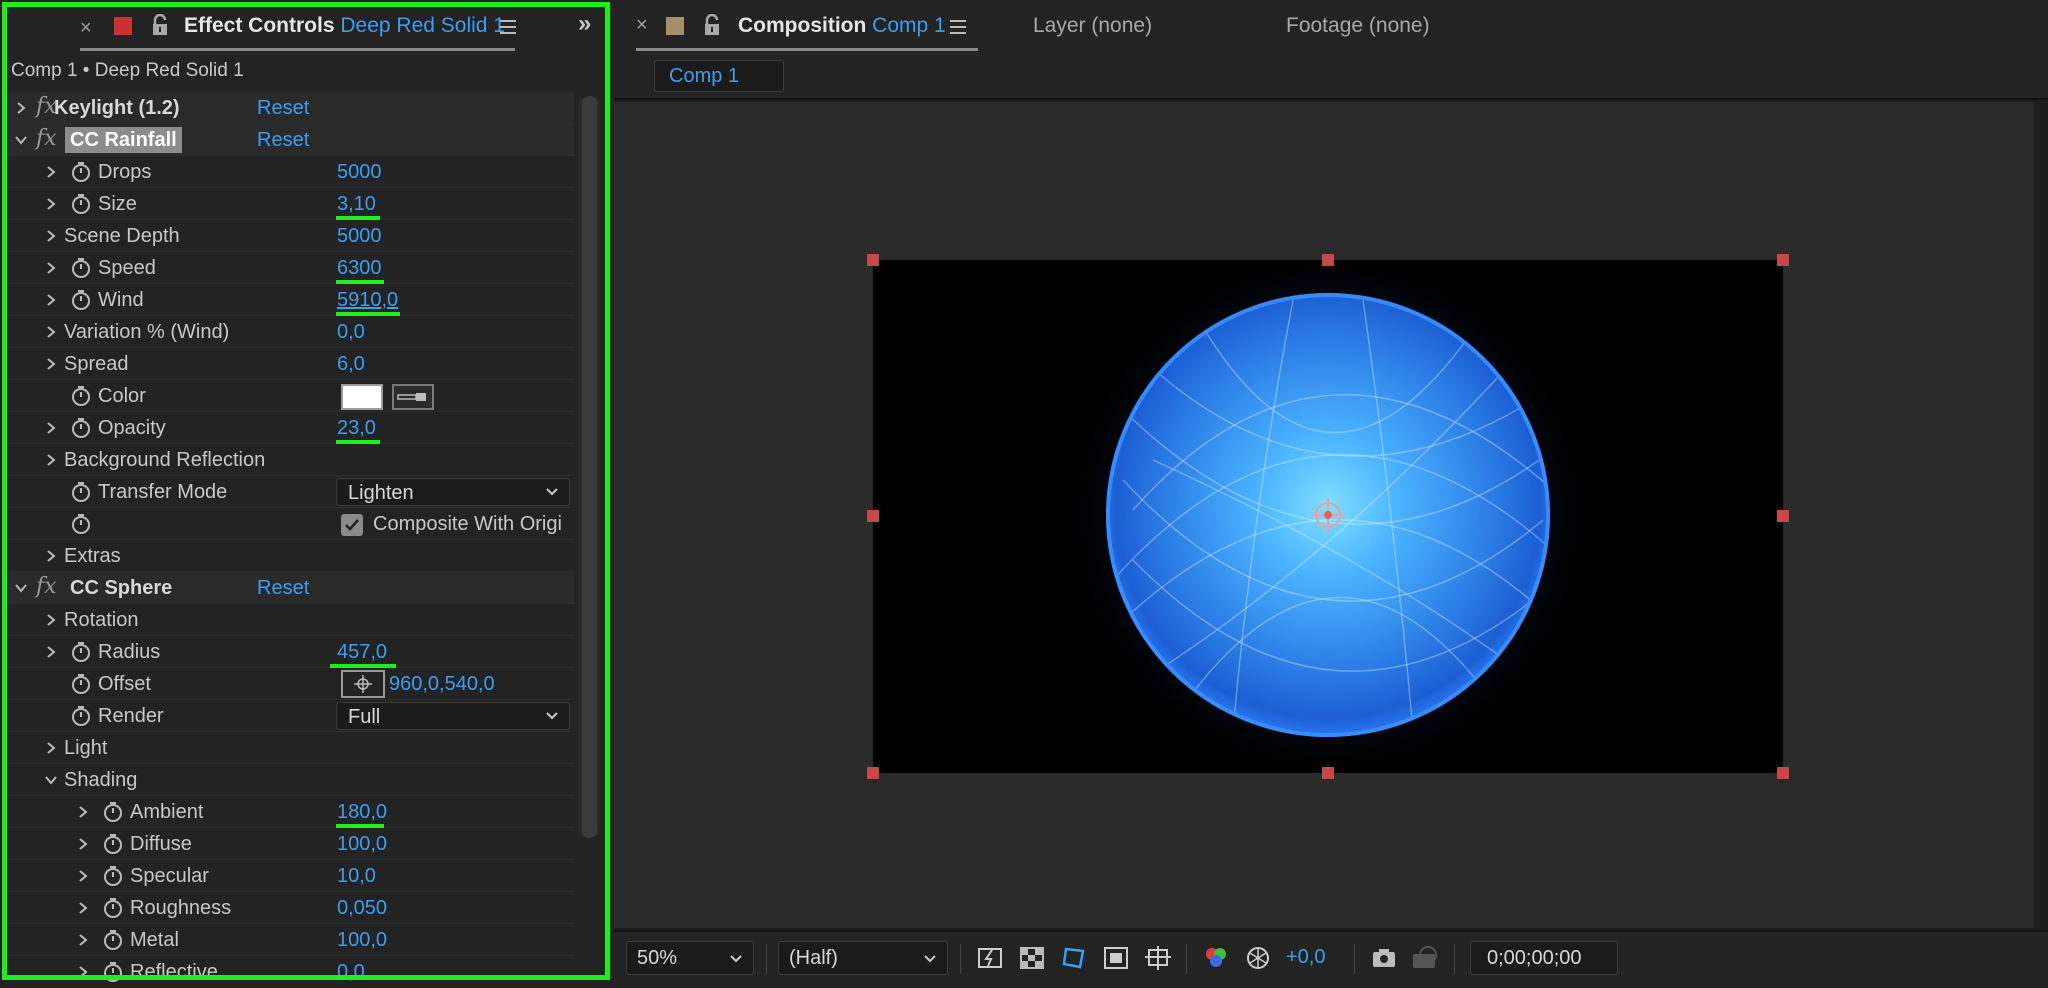  Describe the element at coordinates (291, 908) in the screenshot. I see `prop-row-roughness: Roughness 0,050` at that location.